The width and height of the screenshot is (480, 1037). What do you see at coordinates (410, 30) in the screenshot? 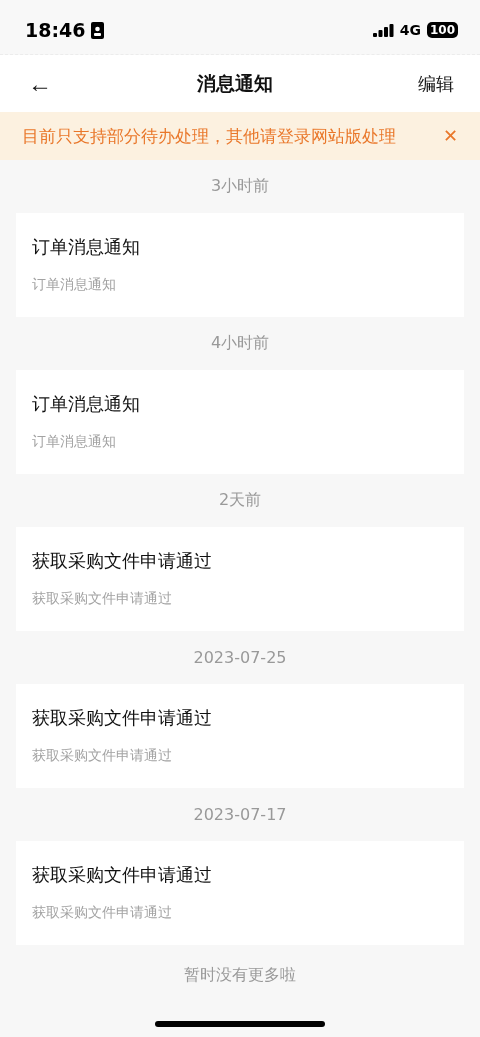
I see `network-label: 4G` at bounding box center [410, 30].